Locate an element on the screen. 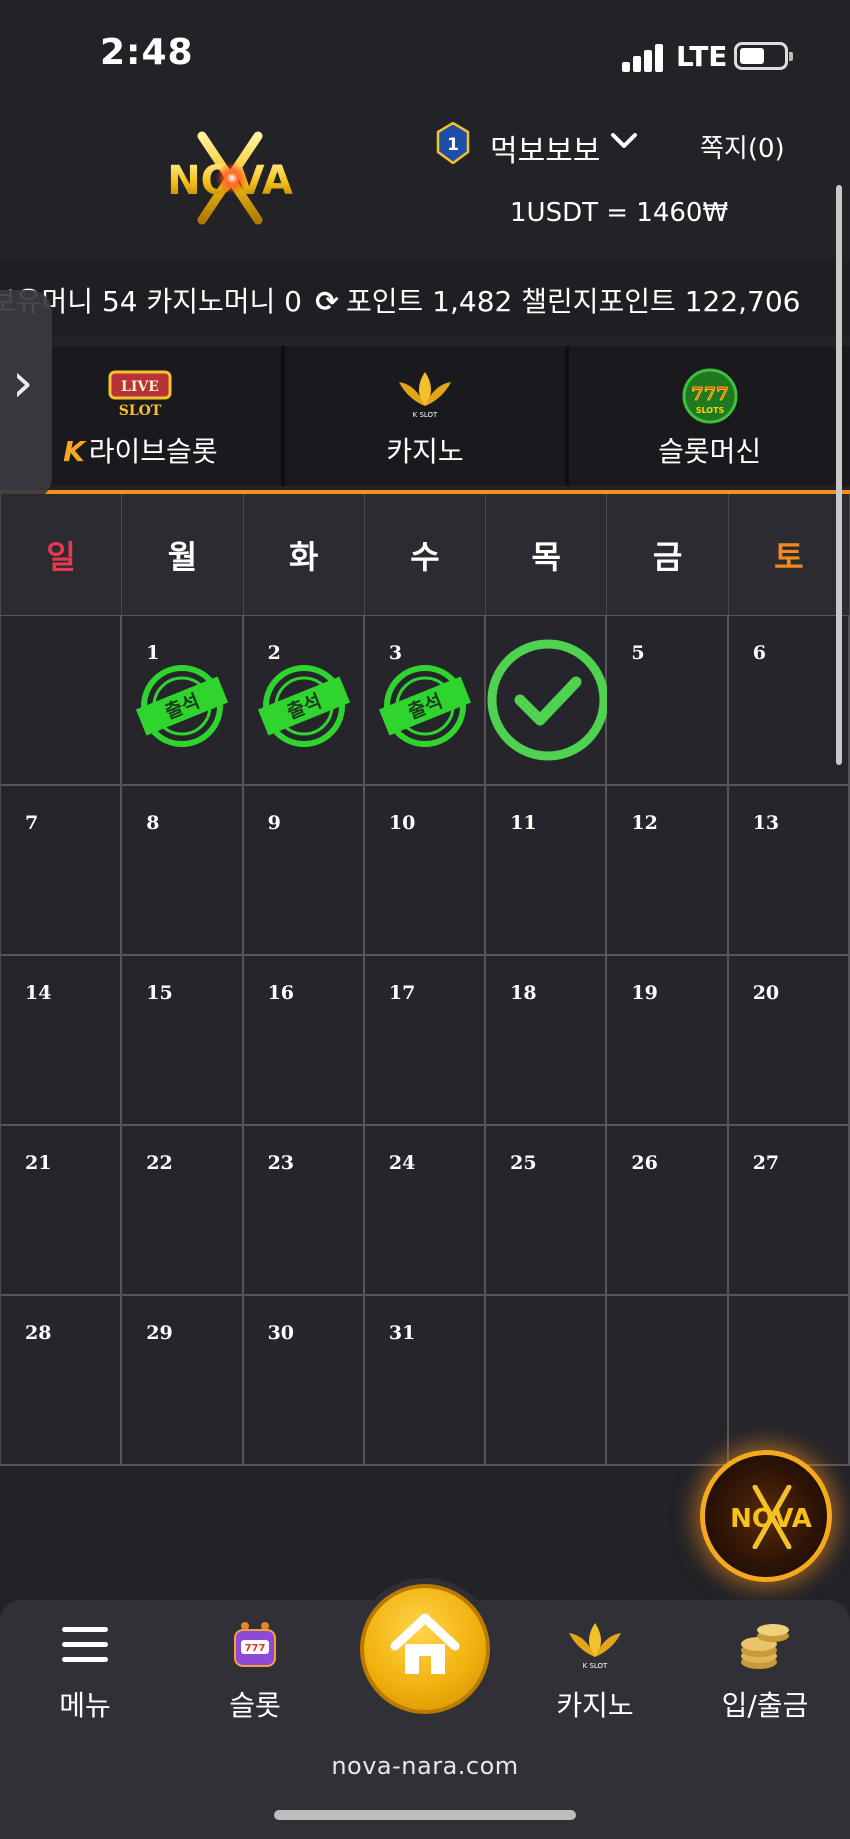  casino-lotus-icon: K SLOT is located at coordinates (595, 1645).